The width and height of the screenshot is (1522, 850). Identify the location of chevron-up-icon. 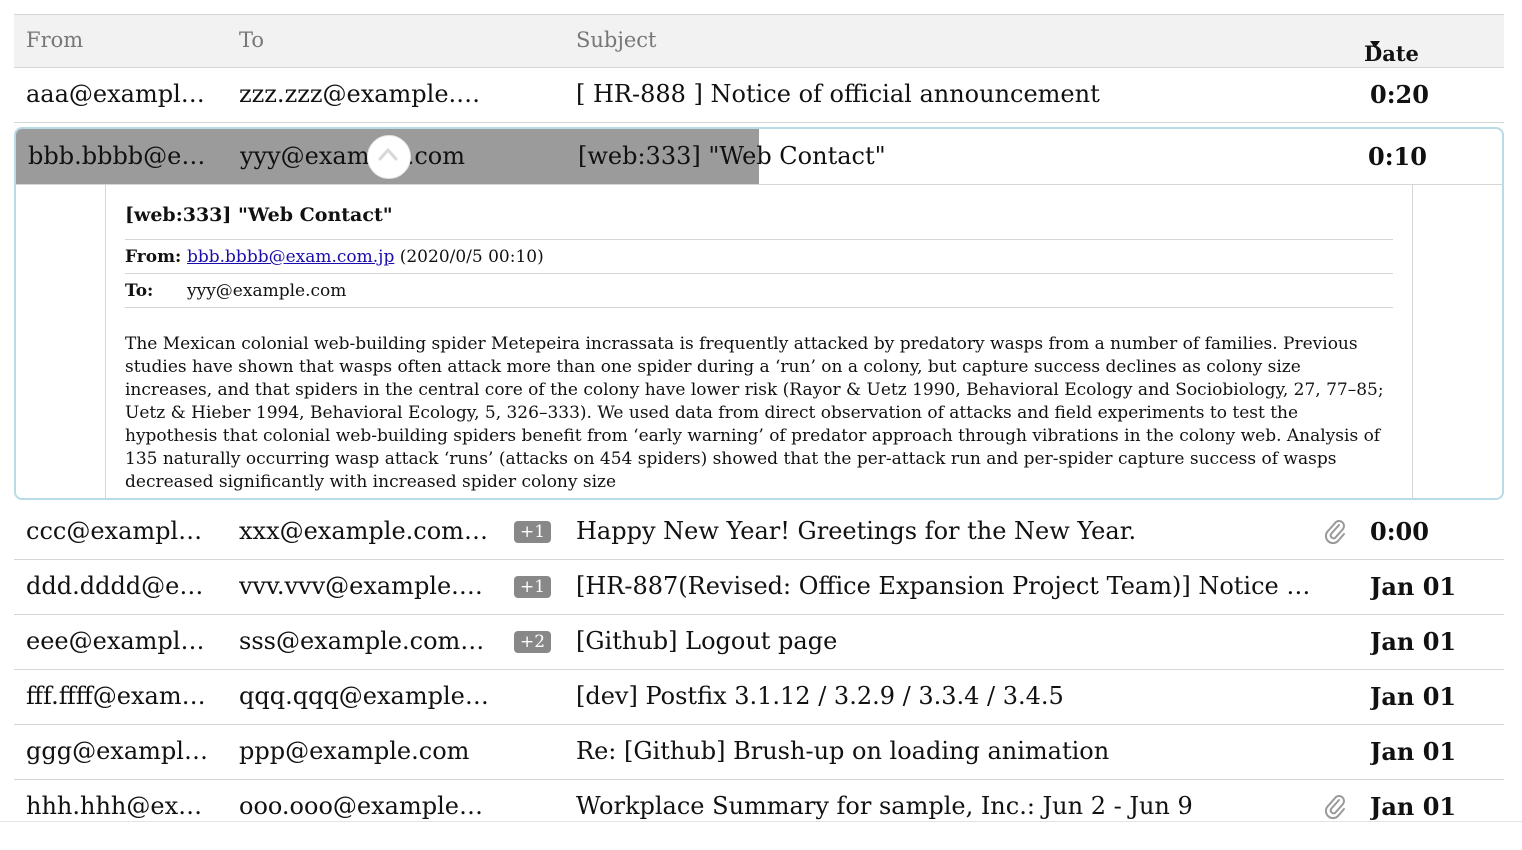
(388, 154).